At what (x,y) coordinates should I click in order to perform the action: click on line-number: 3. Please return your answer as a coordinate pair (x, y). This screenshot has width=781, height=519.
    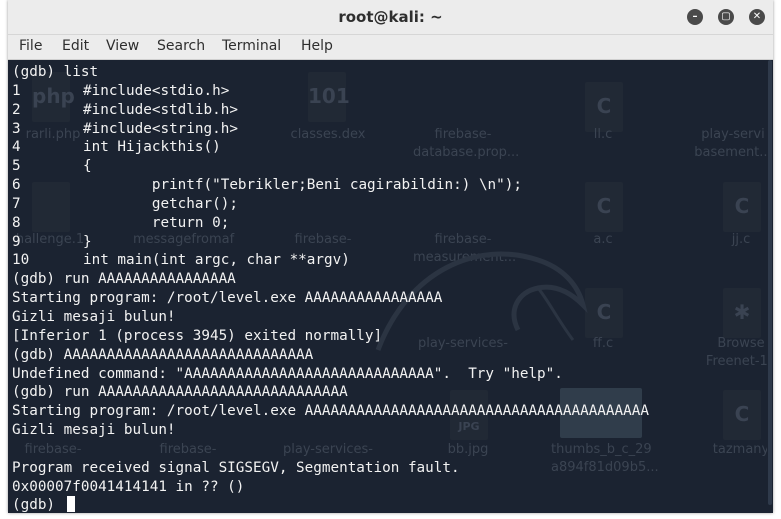
    Looking at the image, I should click on (16, 128).